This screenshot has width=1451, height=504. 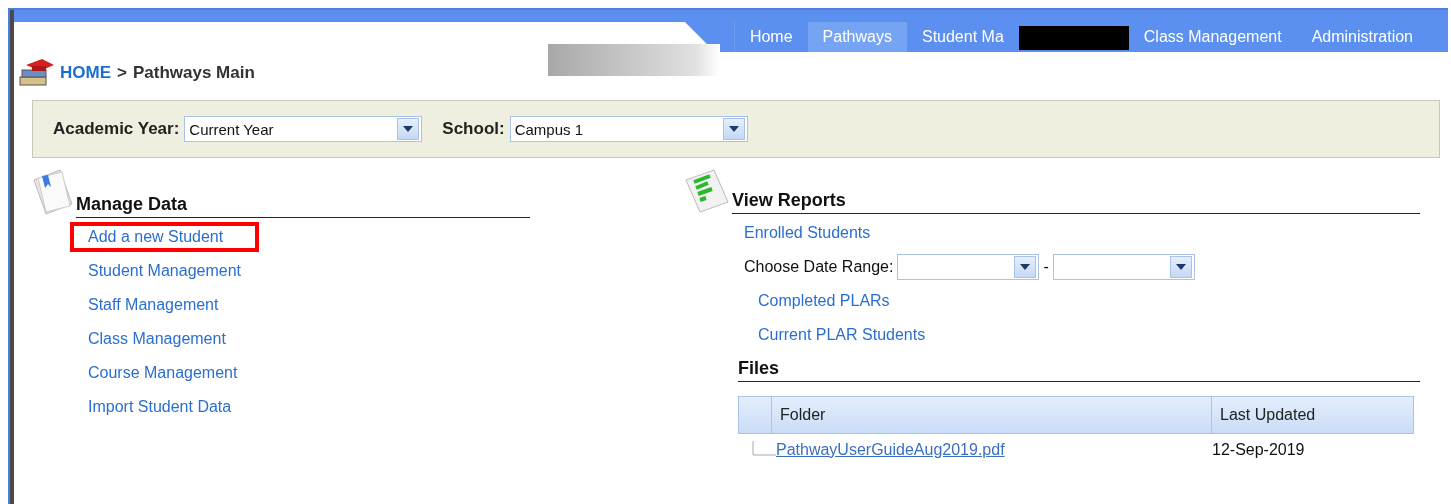 I want to click on file-link: PathwayUserGuideAug2019.pdf, so click(x=890, y=450).